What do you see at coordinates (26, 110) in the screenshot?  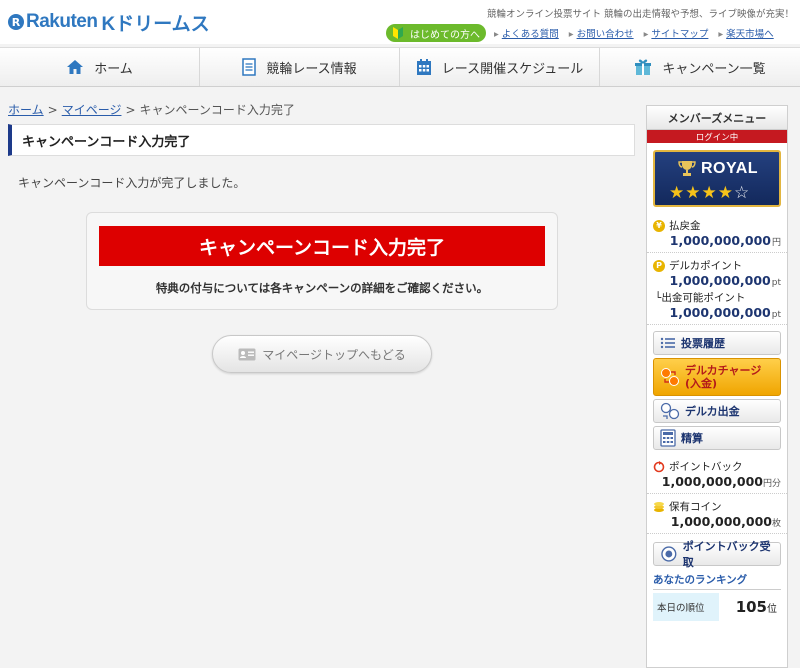 I see `breadcrumb-home: ホーム` at bounding box center [26, 110].